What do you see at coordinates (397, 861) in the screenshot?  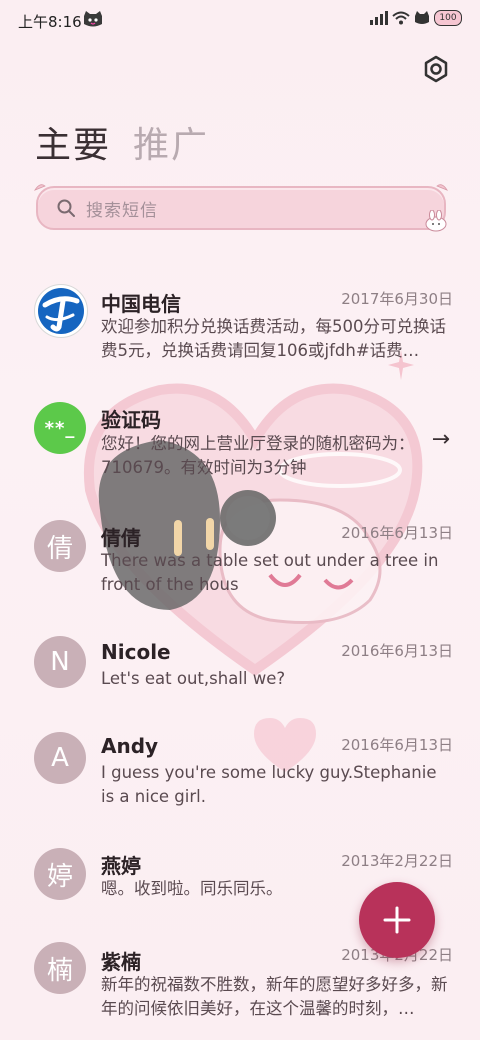 I see `message-date: 2013年2月22日` at bounding box center [397, 861].